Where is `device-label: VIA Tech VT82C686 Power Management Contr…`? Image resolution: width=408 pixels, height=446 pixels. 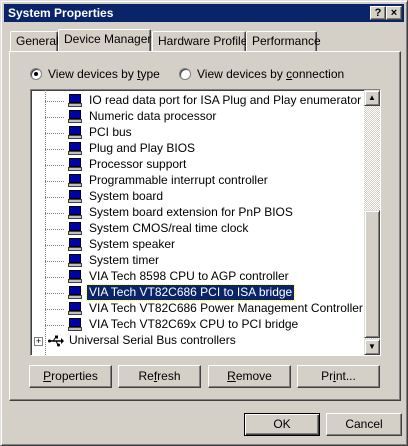 device-label: VIA Tech VT82C686 Power Management Contr… is located at coordinates (226, 308).